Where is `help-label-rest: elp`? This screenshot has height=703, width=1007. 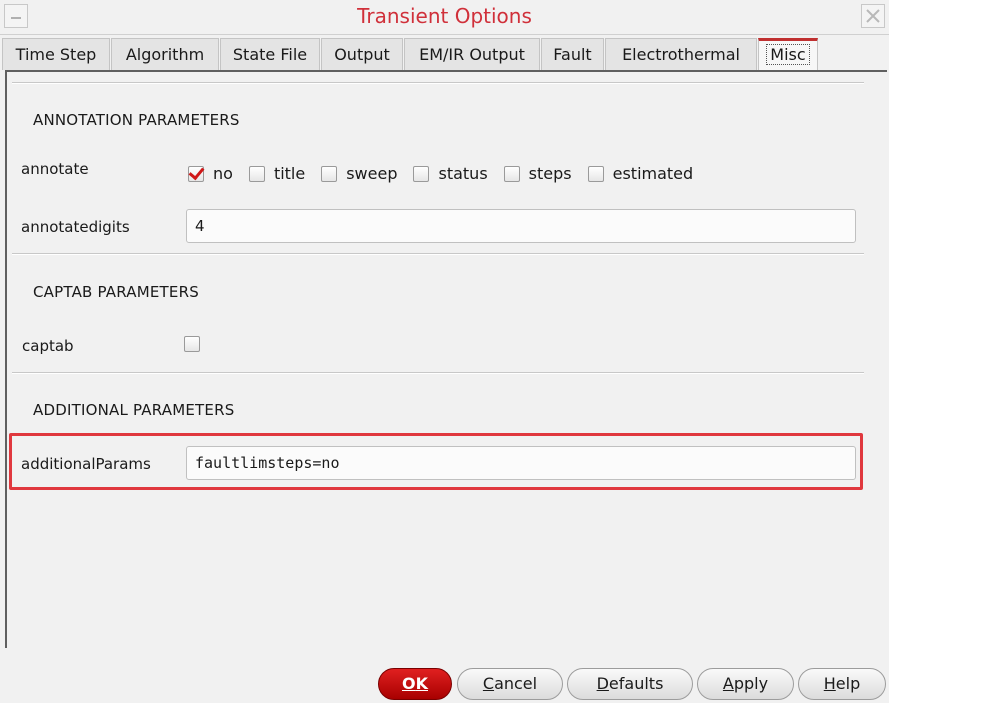 help-label-rest: elp is located at coordinates (848, 683).